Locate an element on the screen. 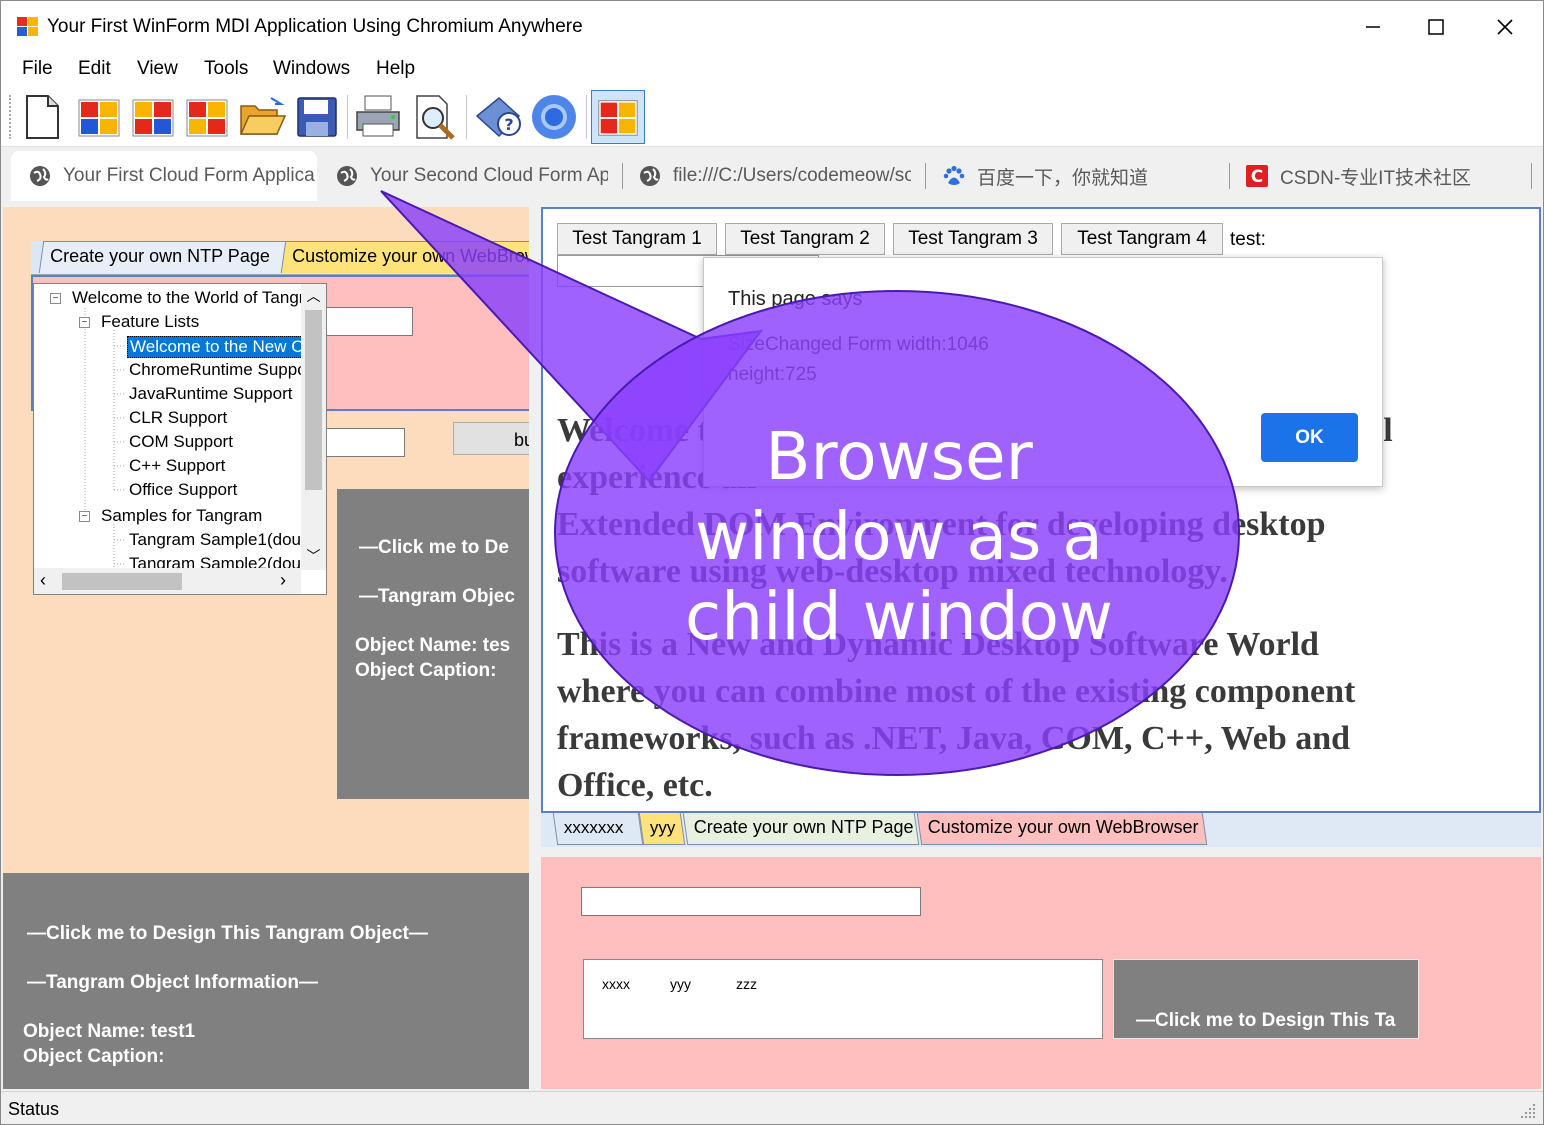 The width and height of the screenshot is (1544, 1125). test-tangram-1-button: Test Tangram 1 is located at coordinates (637, 239).